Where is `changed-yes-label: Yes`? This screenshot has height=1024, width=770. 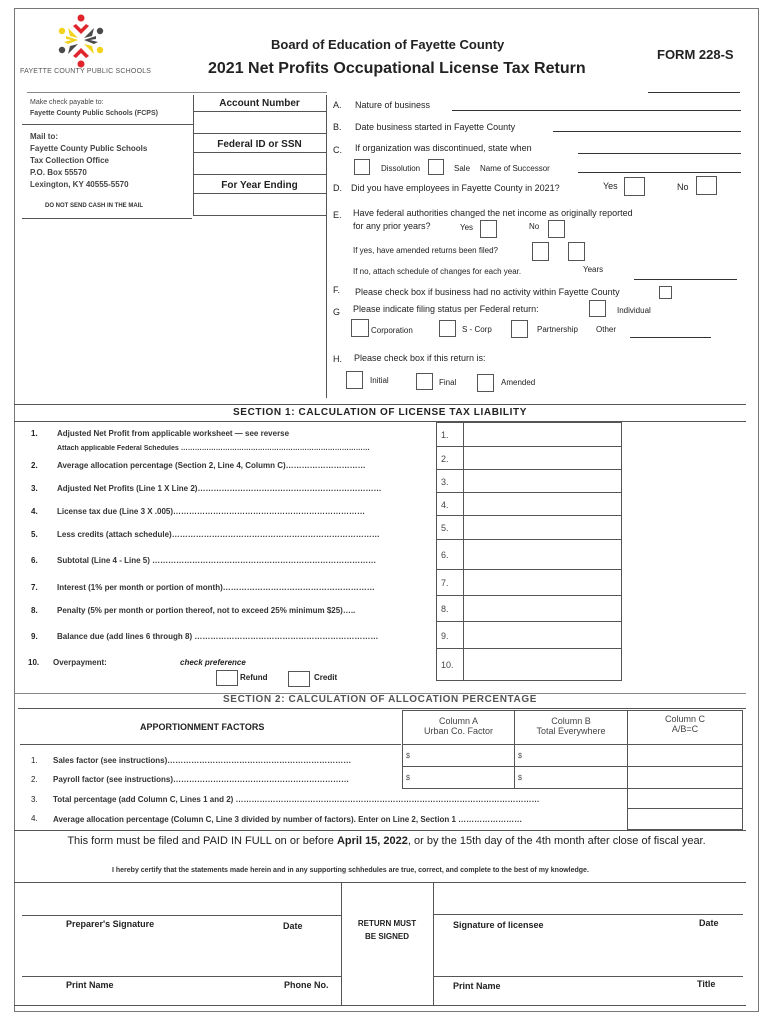
changed-yes-label: Yes is located at coordinates (467, 227).